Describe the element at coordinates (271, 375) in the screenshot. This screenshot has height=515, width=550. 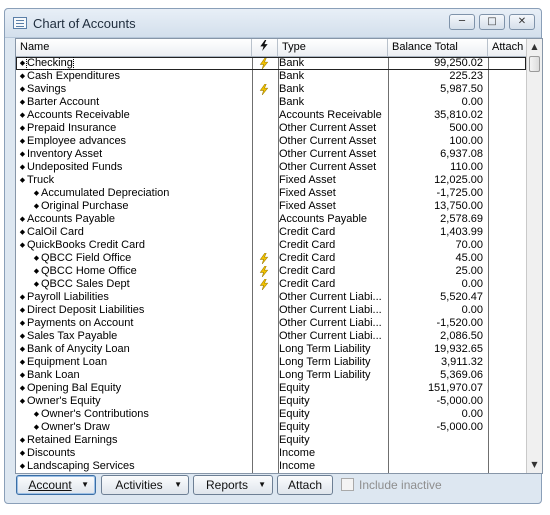
I see `account-row: ◆ Bank Loan Long Term Liability 5,369.06` at that location.